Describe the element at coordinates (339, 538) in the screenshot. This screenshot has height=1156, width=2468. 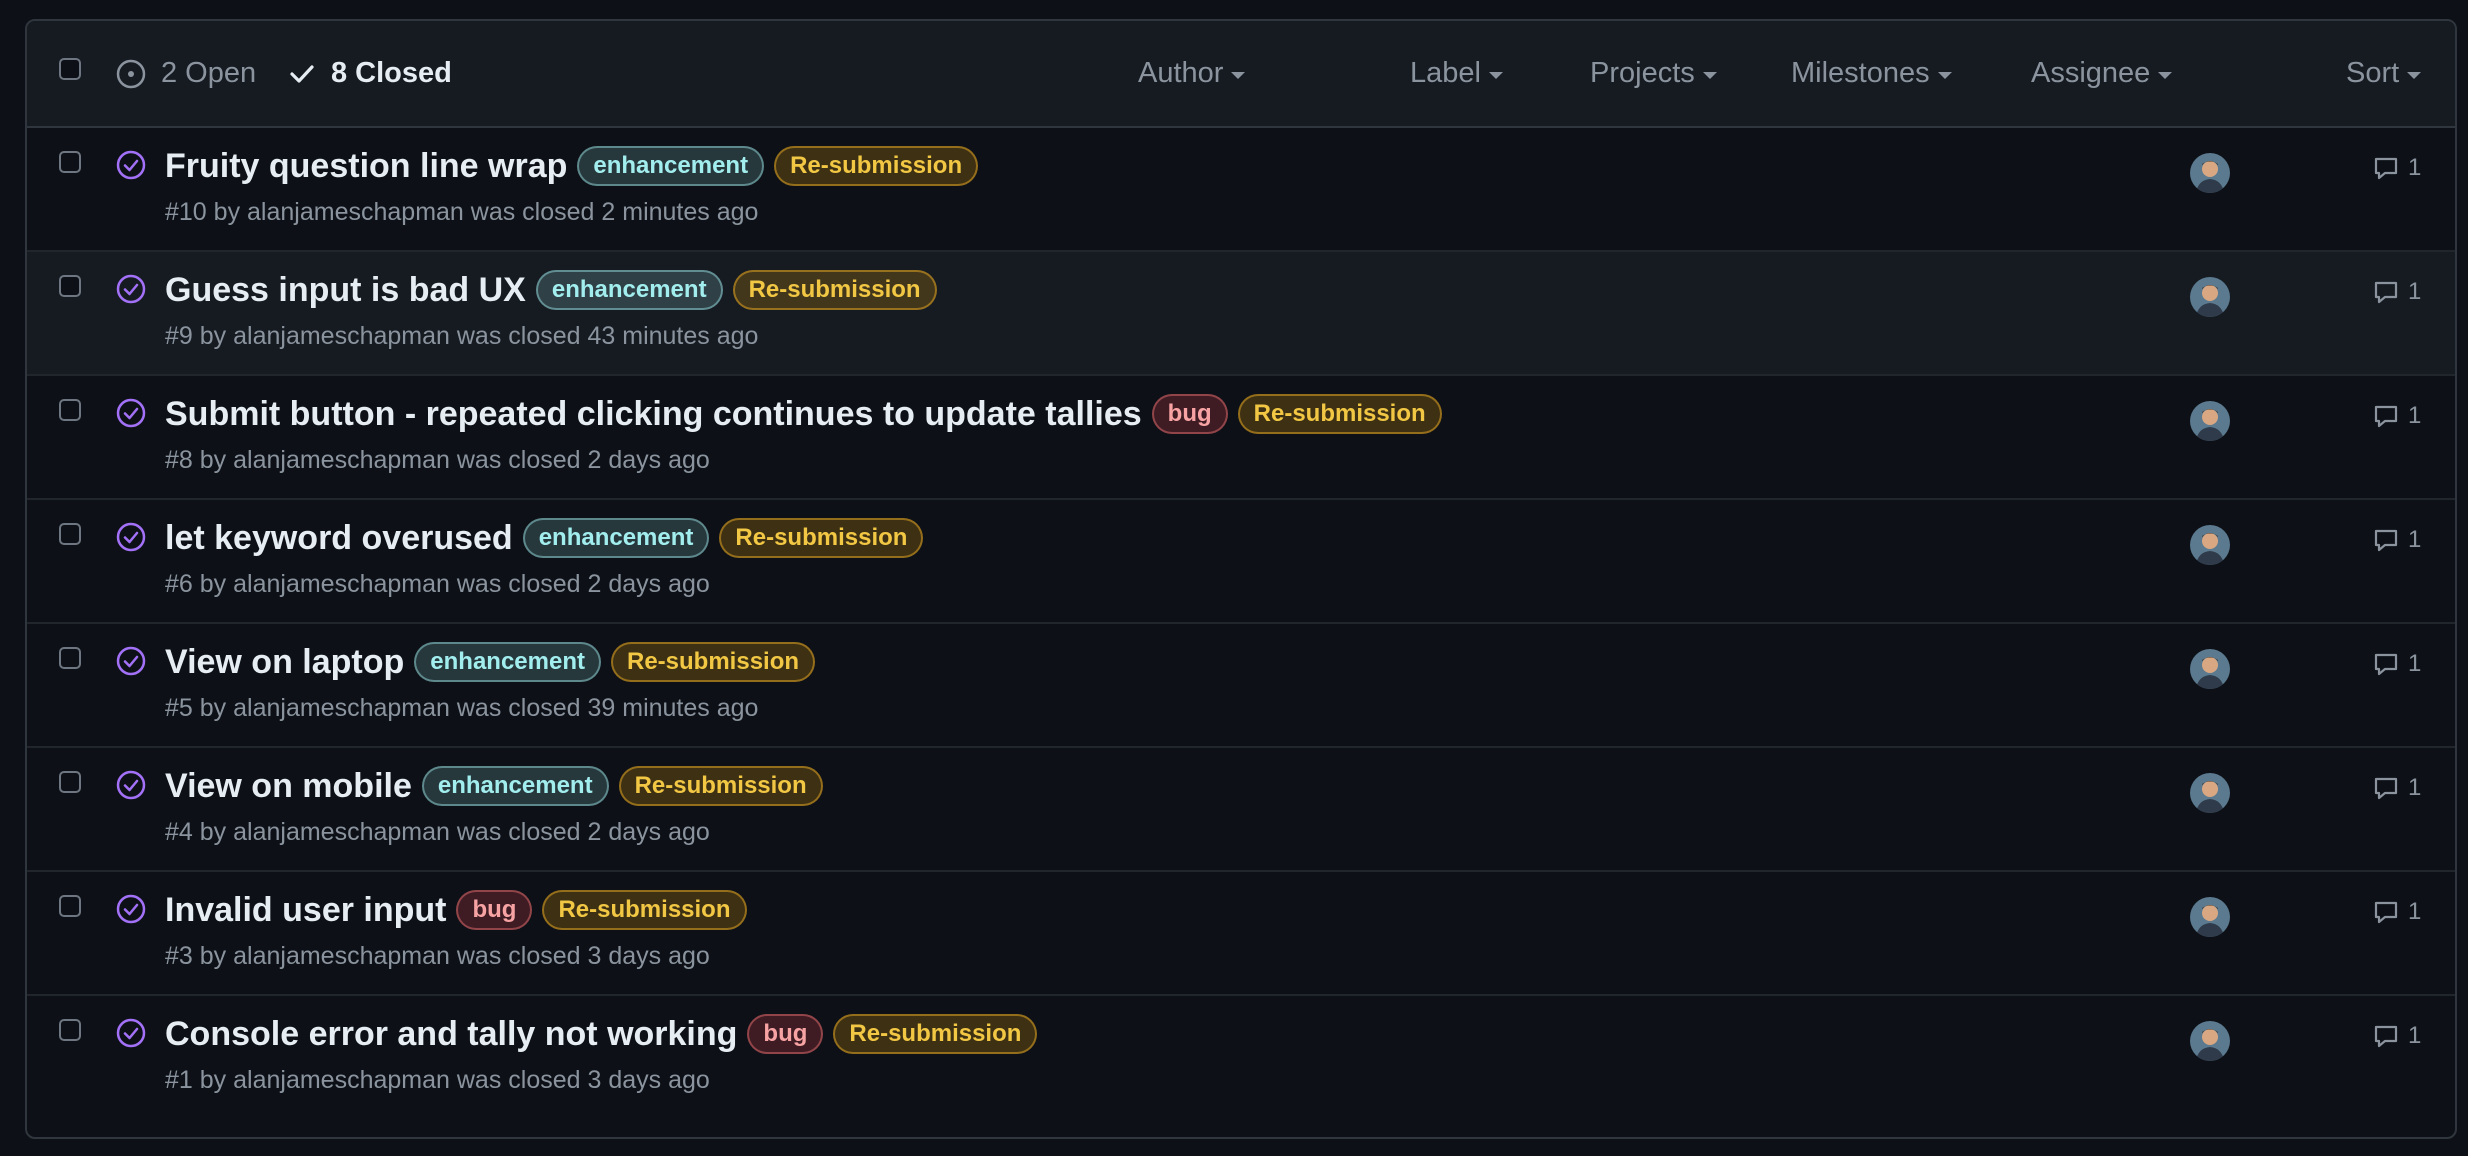
I see `issue-title: let keyword overused` at that location.